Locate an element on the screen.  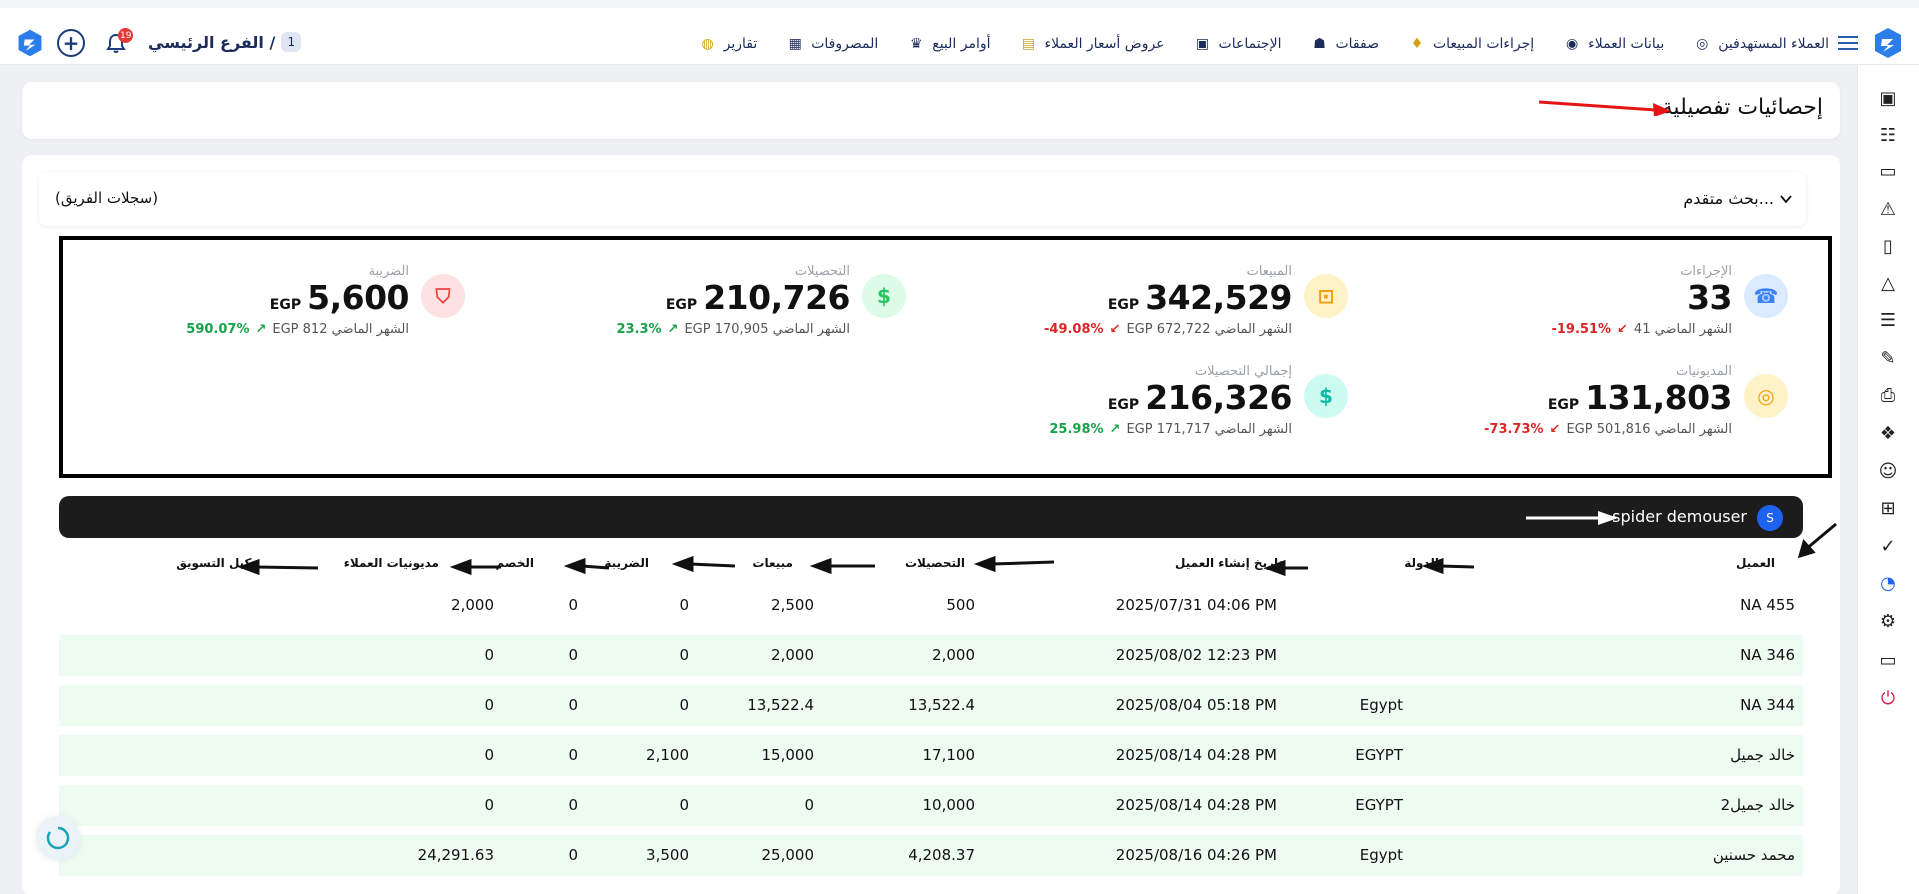
app-logo-icon is located at coordinates (1888, 43).